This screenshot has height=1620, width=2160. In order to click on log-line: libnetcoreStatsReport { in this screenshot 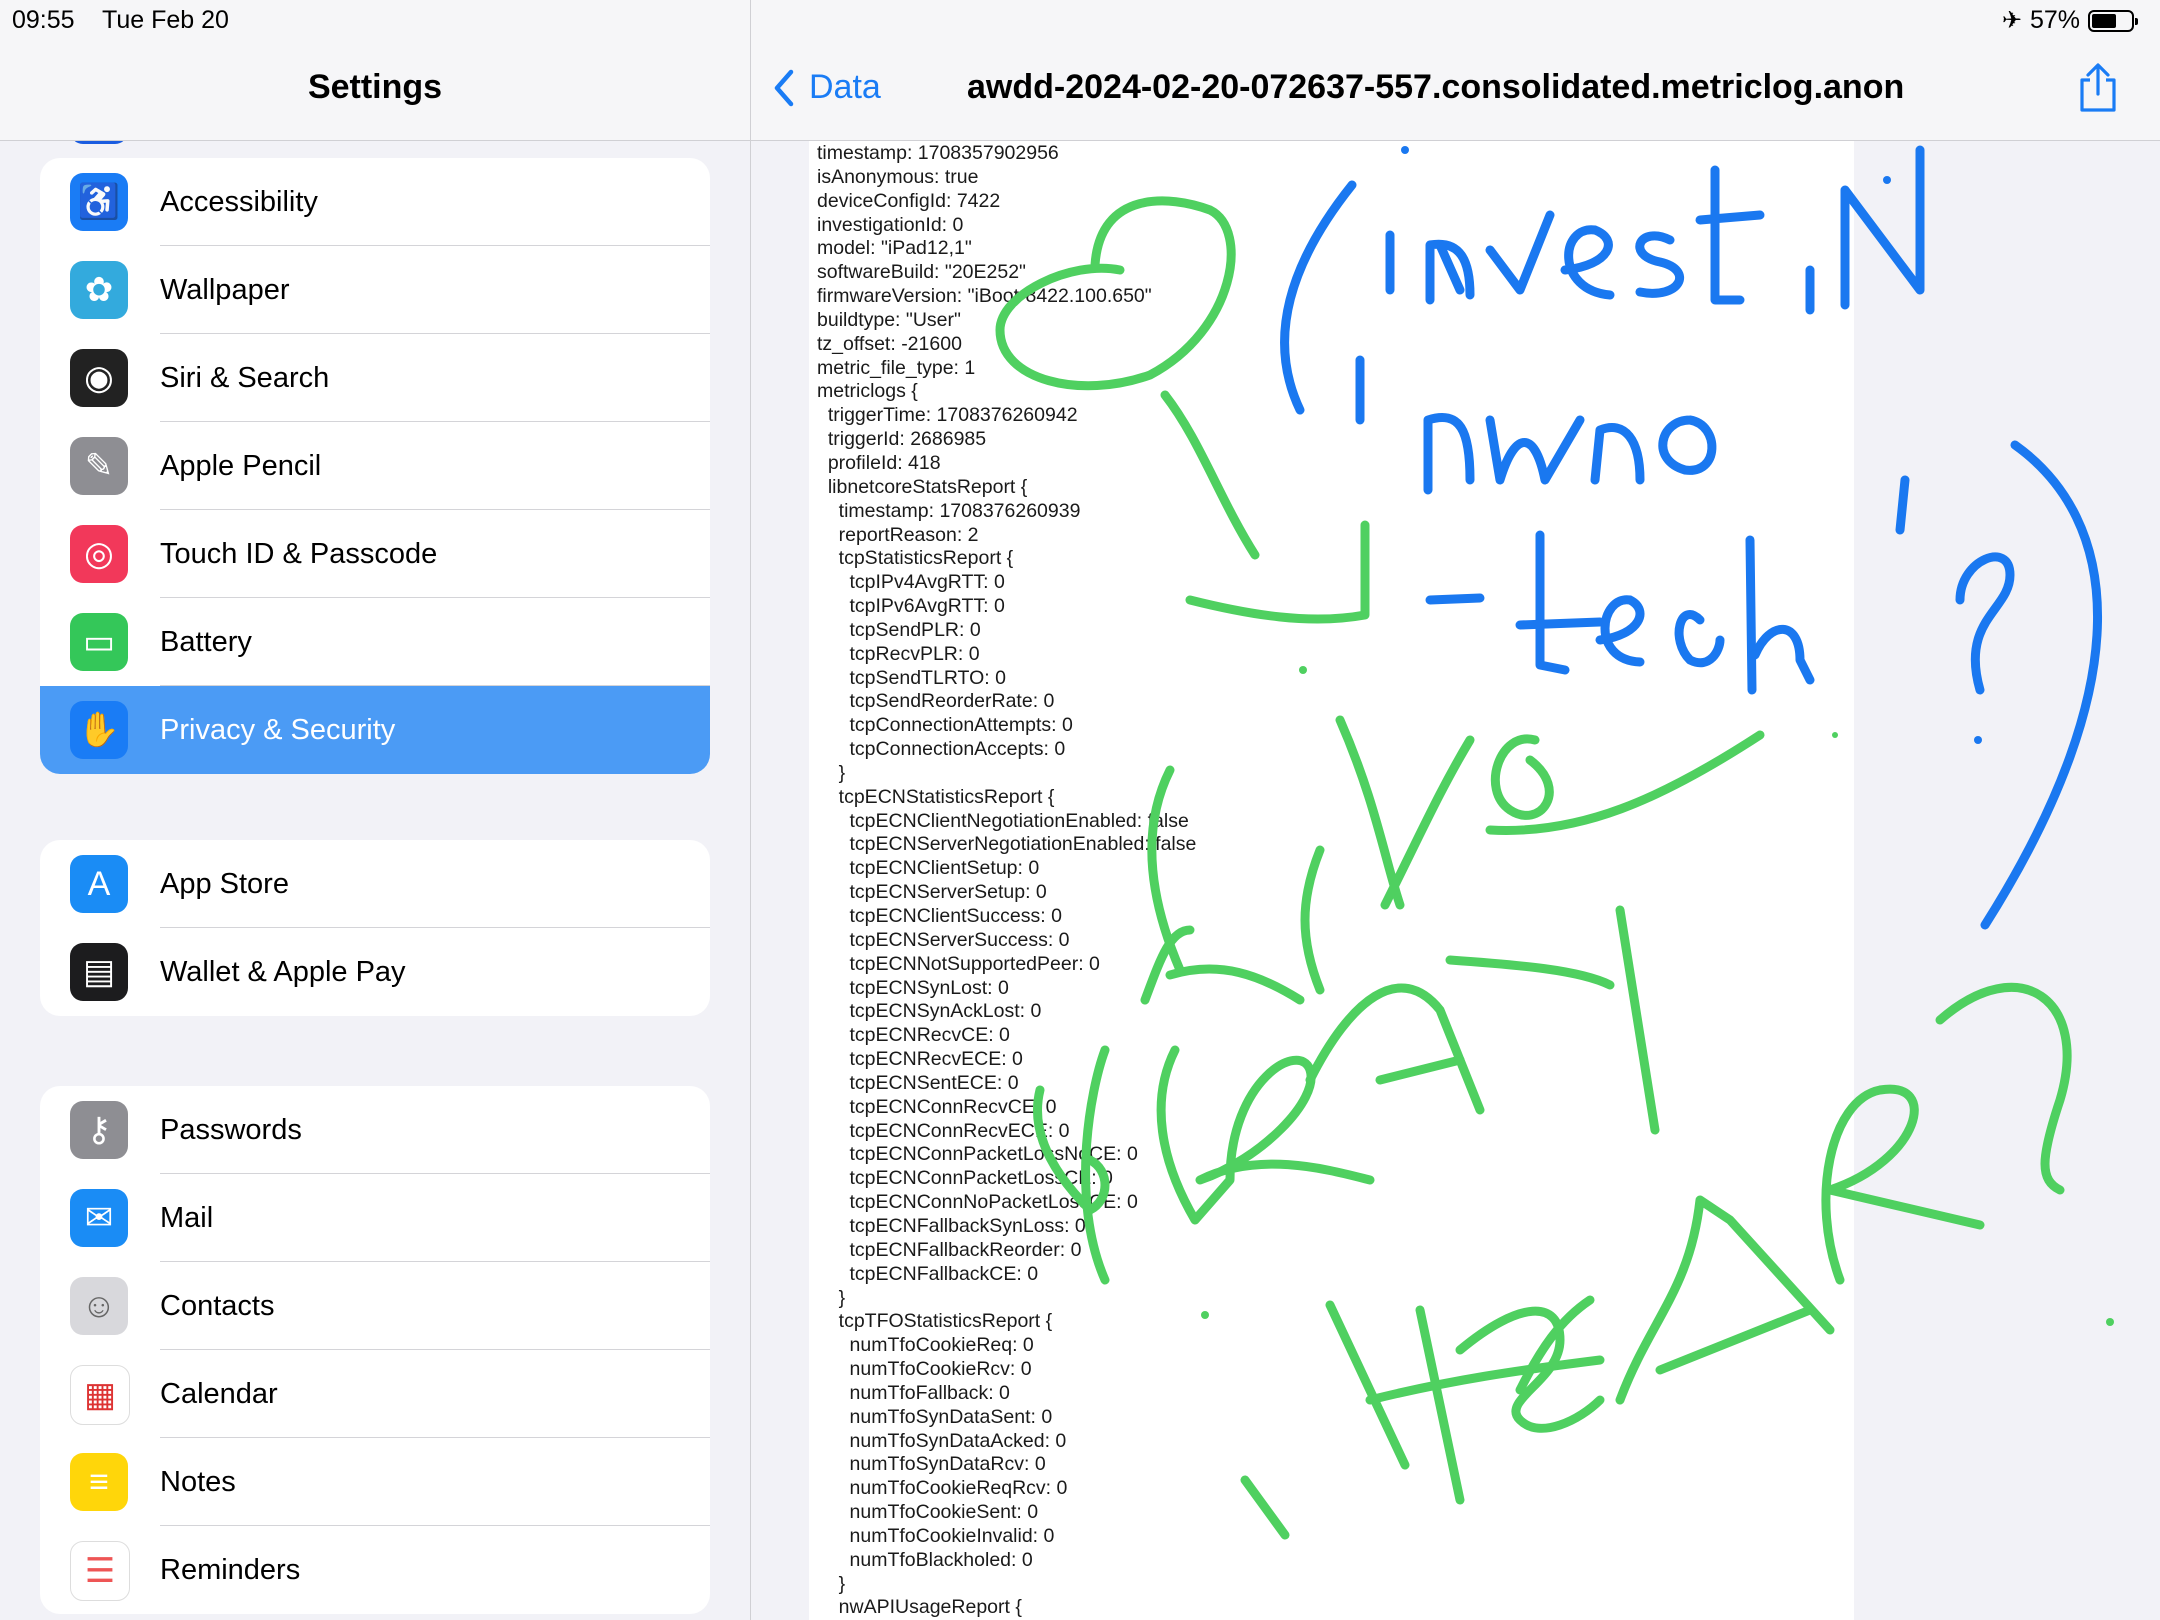, I will do `click(922, 486)`.